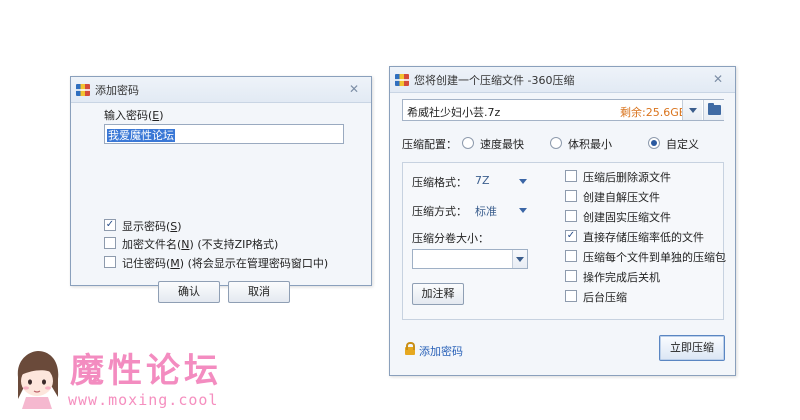 Image resolution: width=800 pixels, height=420 pixels. Describe the element at coordinates (225, 263) in the screenshot. I see `remember-password-label: 记住密码(M) (将会显示在管理密码窗口中)` at that location.